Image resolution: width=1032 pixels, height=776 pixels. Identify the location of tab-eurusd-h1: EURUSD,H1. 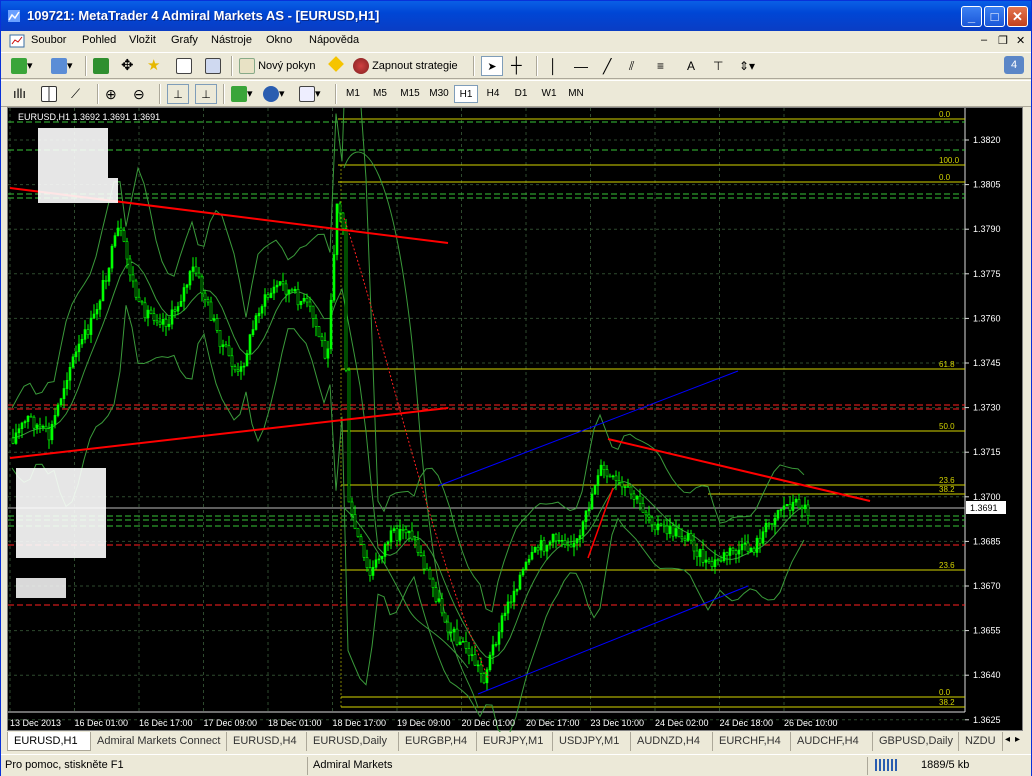
(49, 741).